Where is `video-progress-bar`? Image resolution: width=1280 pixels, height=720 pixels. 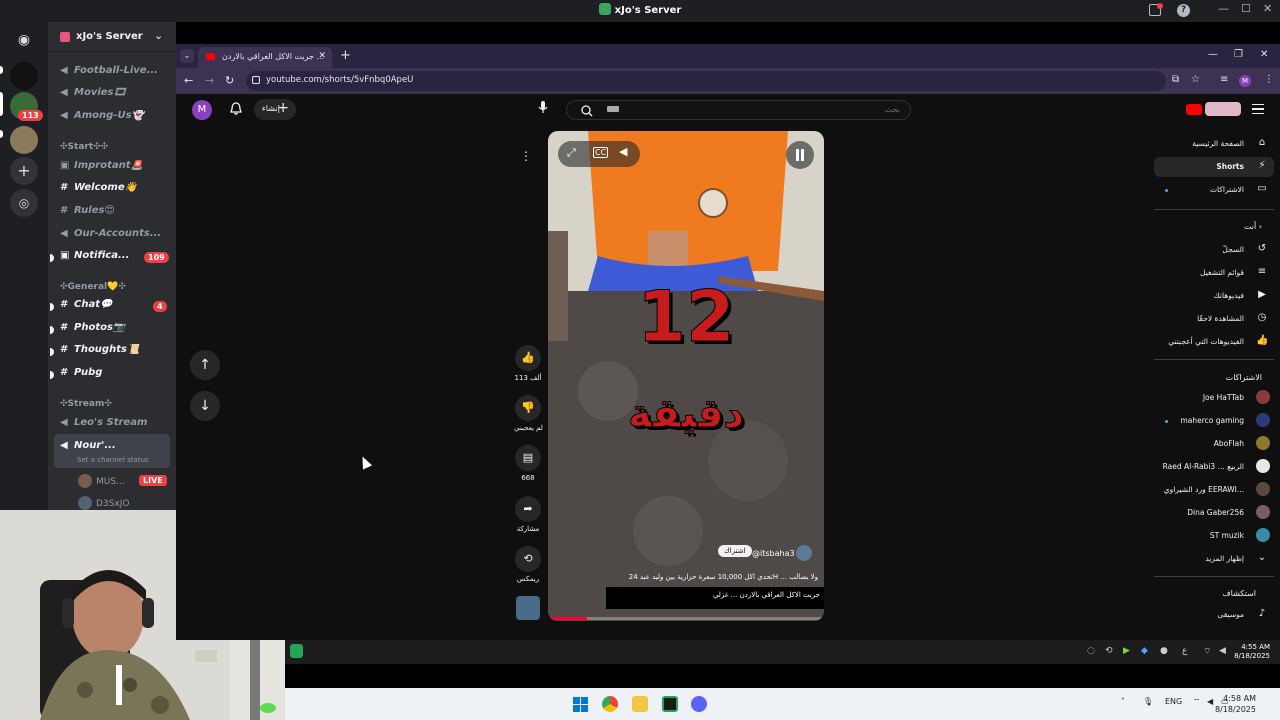
video-progress-bar is located at coordinates (686, 618).